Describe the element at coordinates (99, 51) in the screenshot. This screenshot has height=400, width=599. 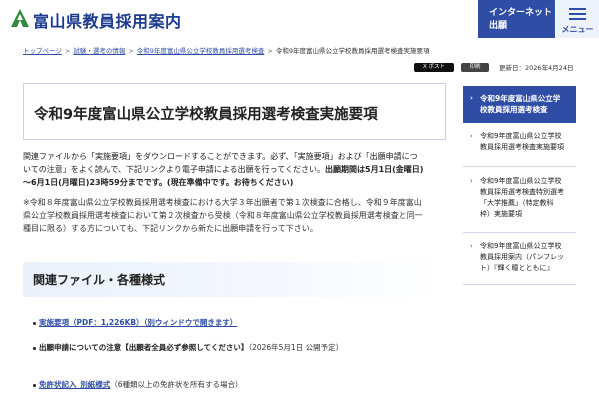
I see `breadcrumb-link-exam-info: 試験・選考の情報` at that location.